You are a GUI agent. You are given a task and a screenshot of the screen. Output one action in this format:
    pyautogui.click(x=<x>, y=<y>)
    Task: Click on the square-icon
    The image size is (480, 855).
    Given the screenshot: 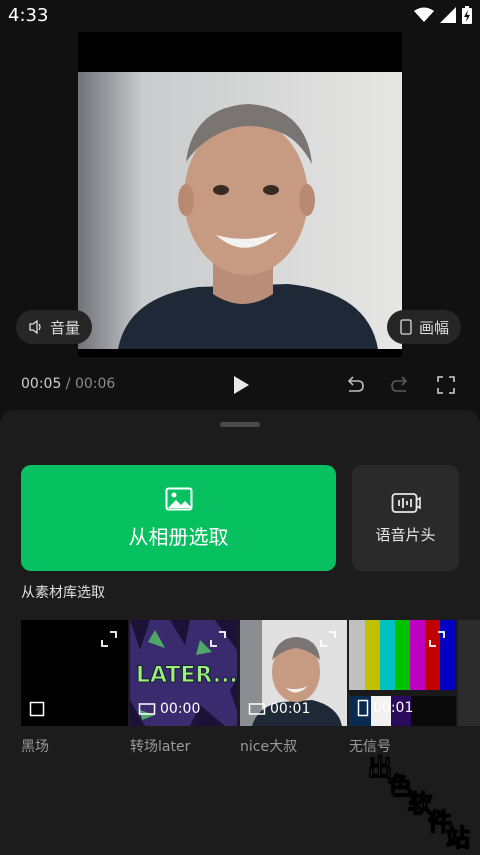 What is the action you would take?
    pyautogui.click(x=37, y=709)
    